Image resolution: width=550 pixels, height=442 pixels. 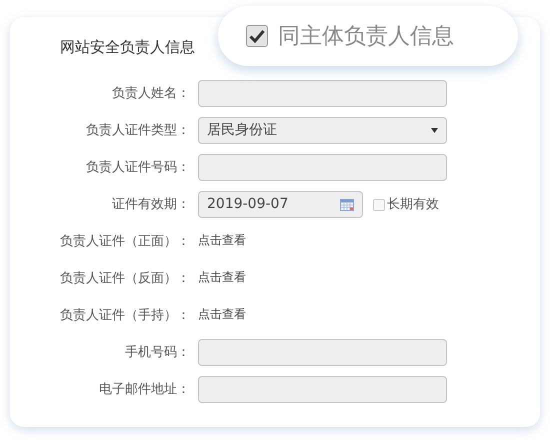 I want to click on field-label: 电子邮件地址：, so click(x=144, y=389).